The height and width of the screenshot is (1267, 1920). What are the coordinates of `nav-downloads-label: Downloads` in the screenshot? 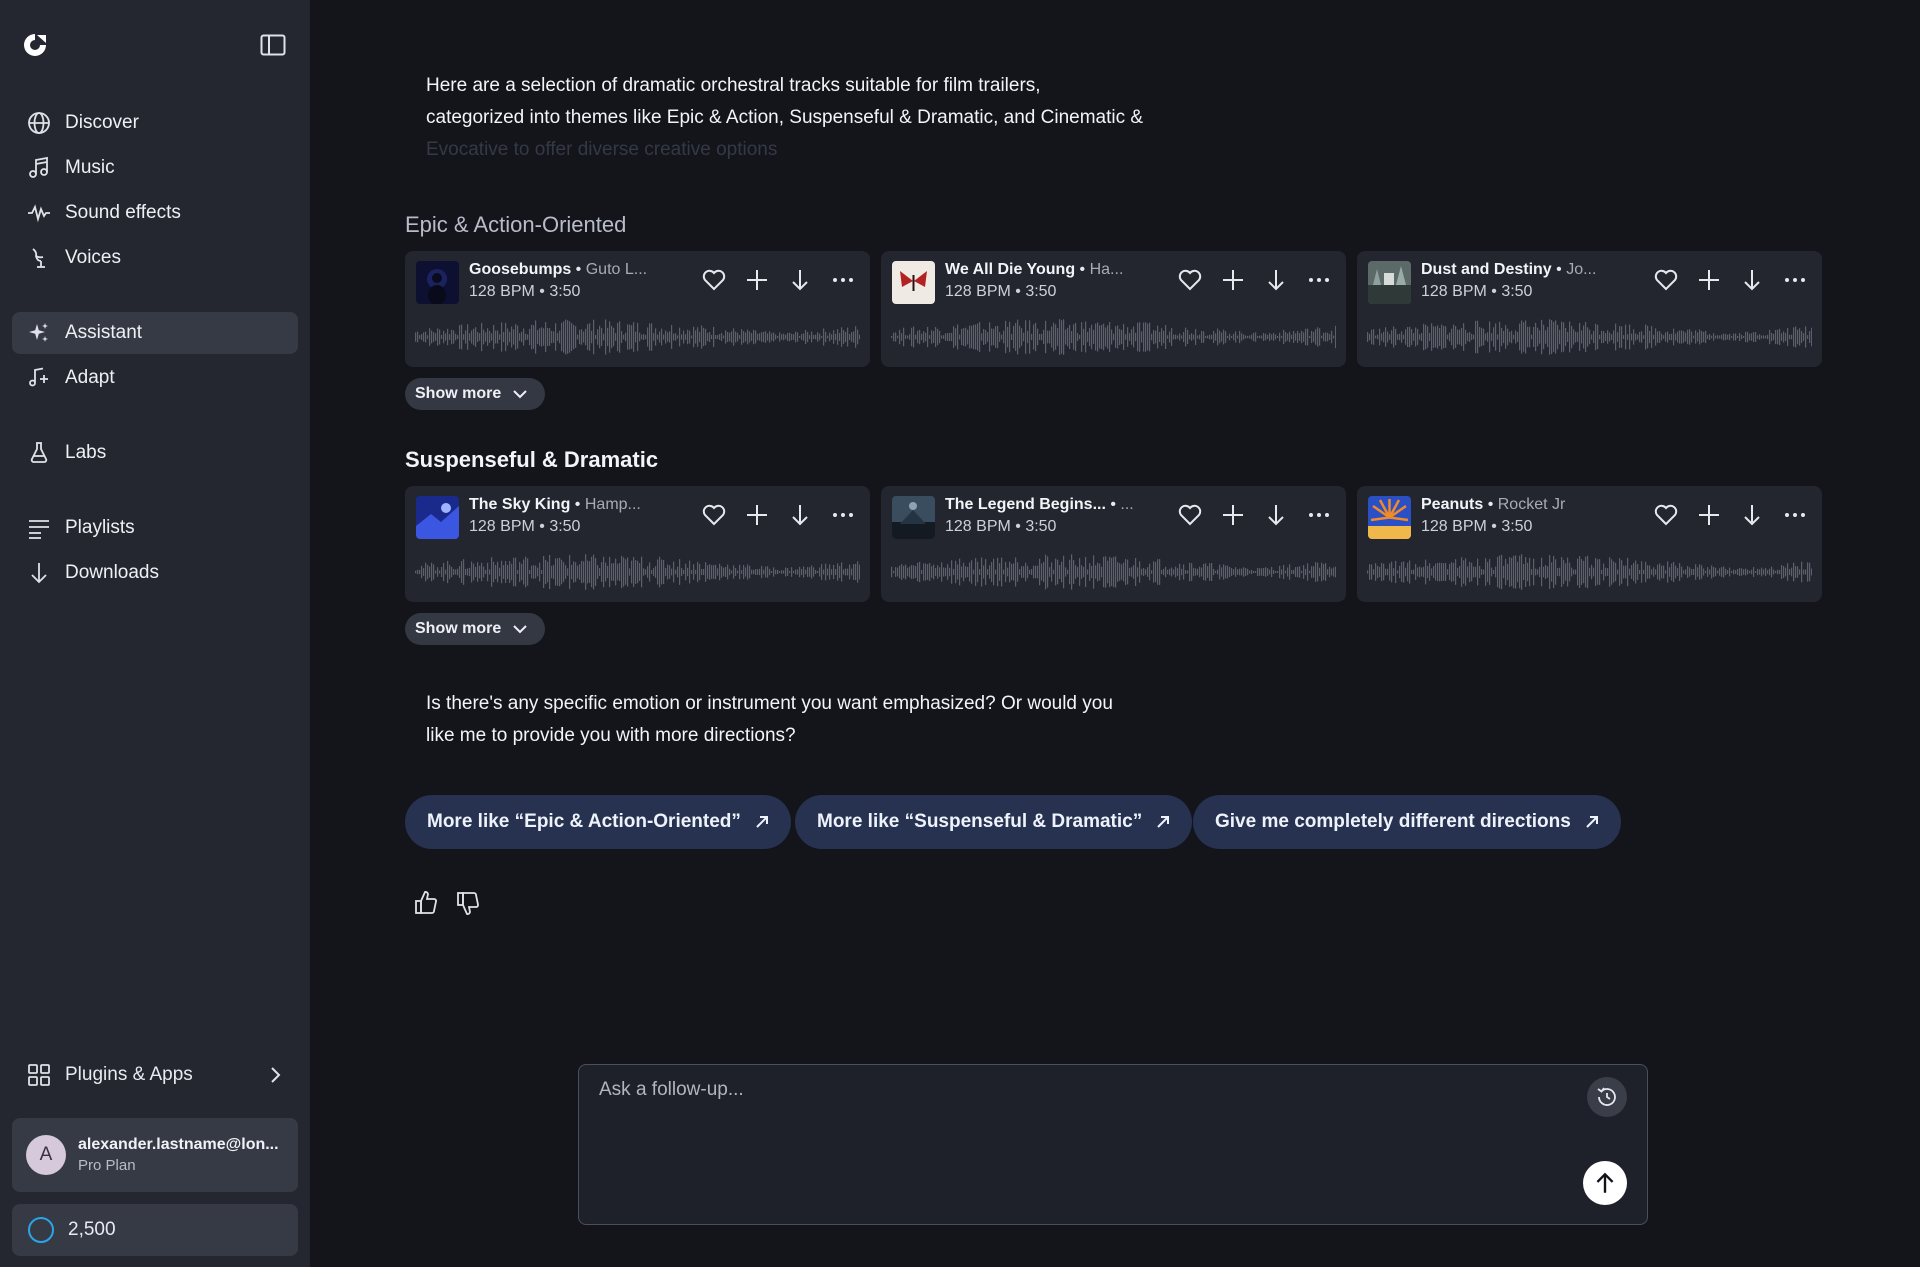 It's located at (112, 572).